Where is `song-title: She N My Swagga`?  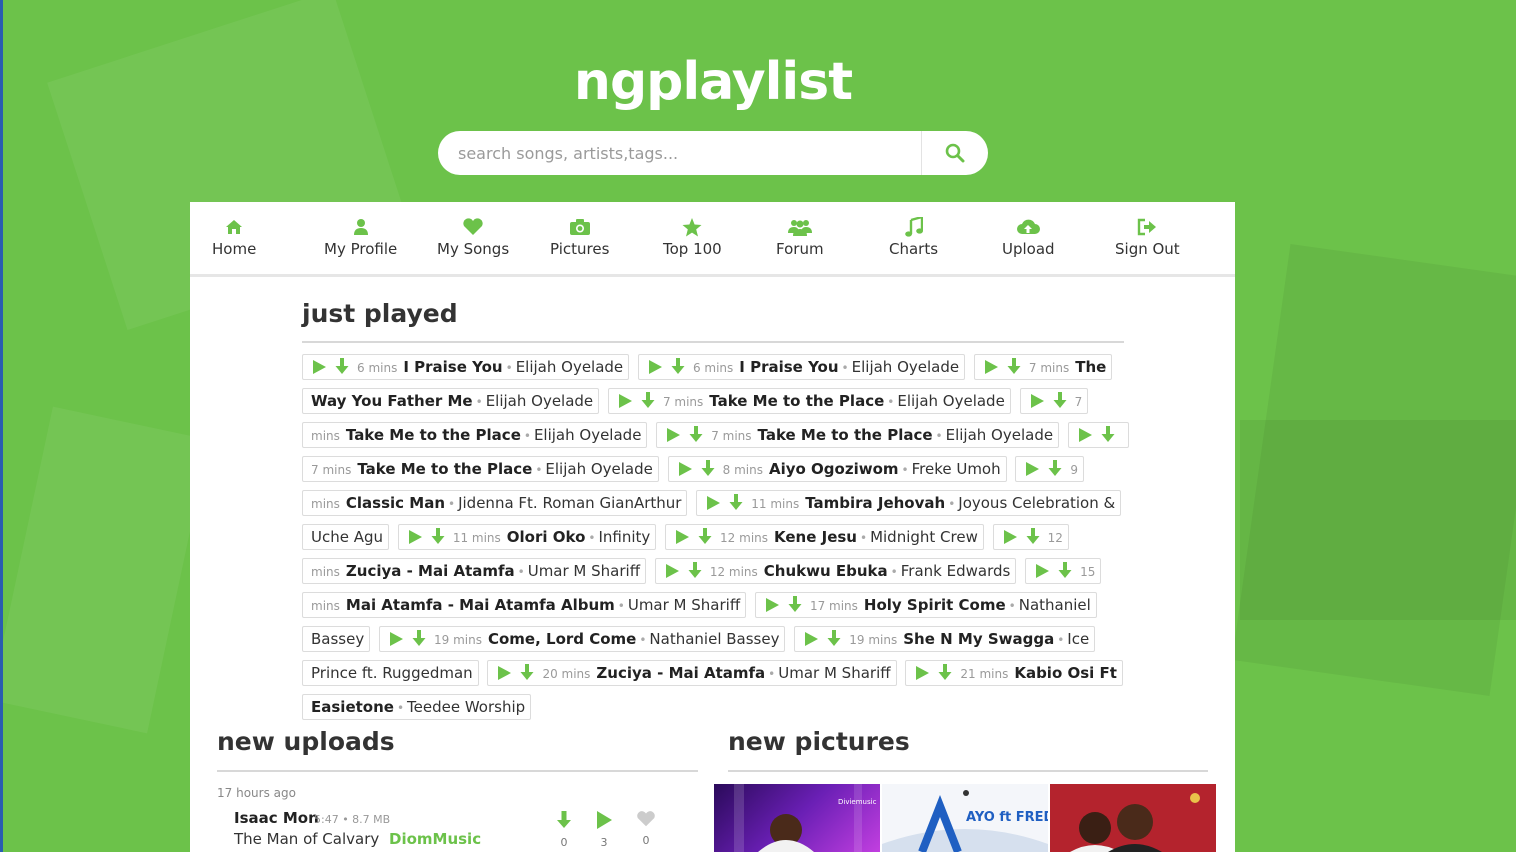 song-title: She N My Swagga is located at coordinates (978, 639).